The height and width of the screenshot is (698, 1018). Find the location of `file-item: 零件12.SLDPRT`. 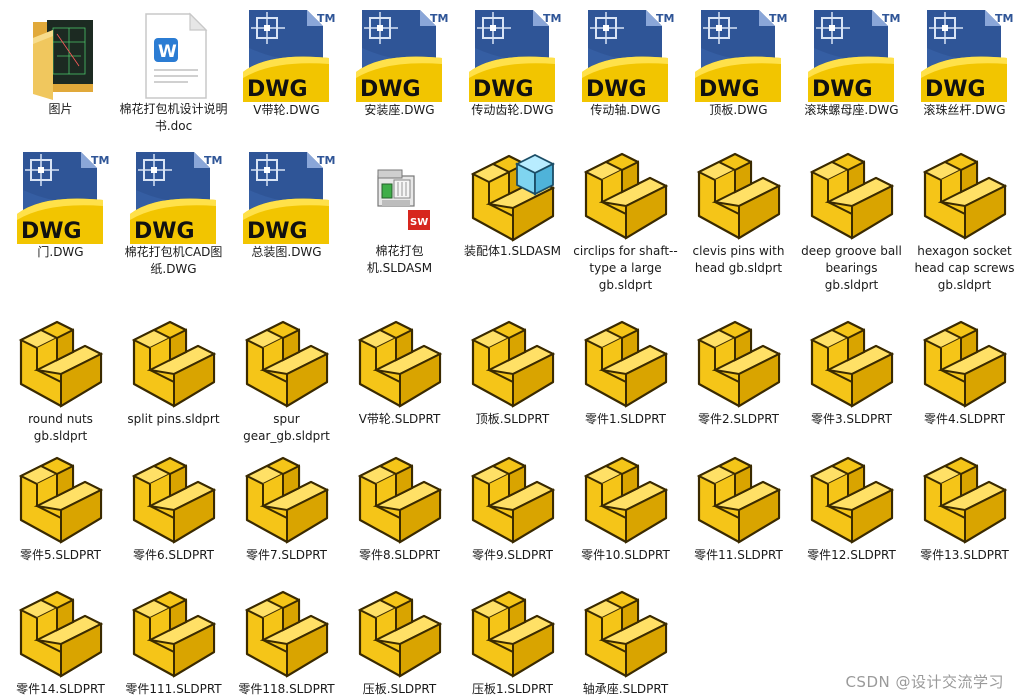

file-item: 零件12.SLDPRT is located at coordinates (851, 509).